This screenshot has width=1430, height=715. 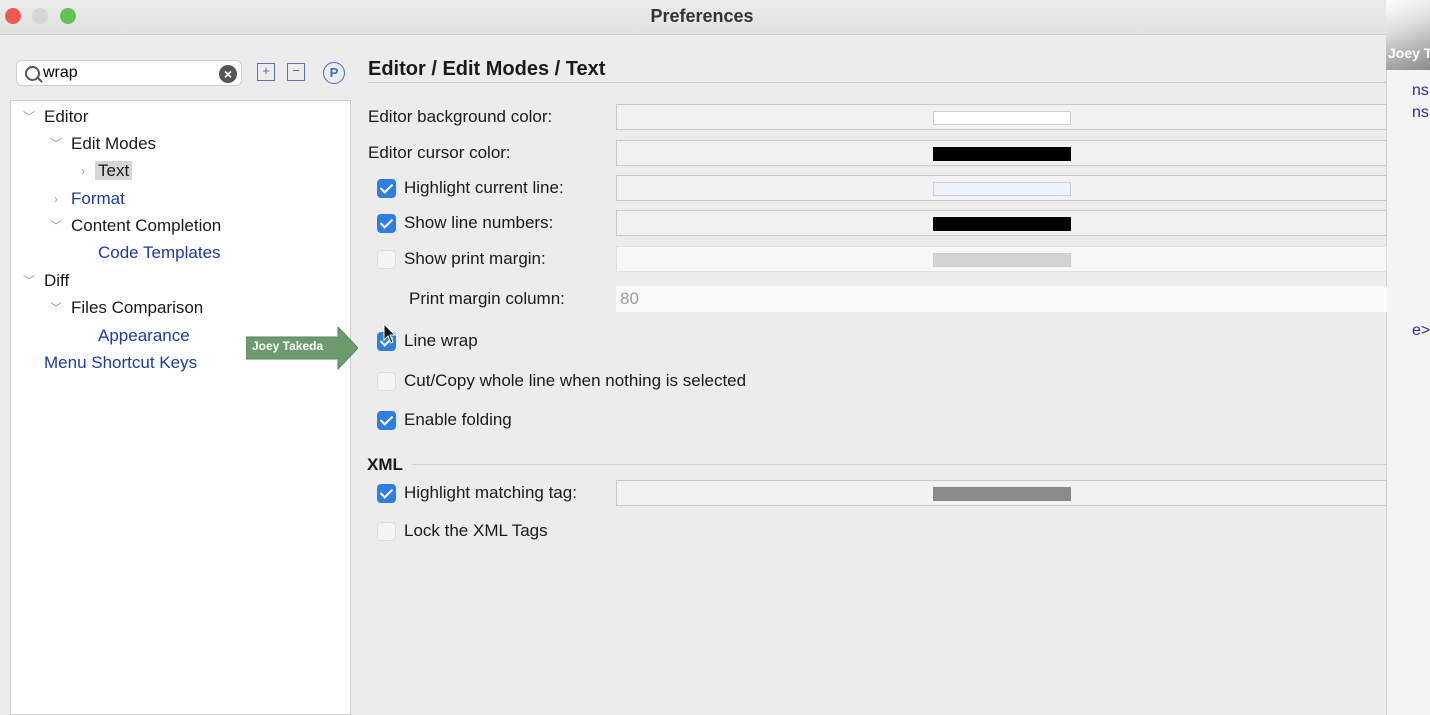 What do you see at coordinates (386, 259) in the screenshot?
I see `print-margin-checkbox` at bounding box center [386, 259].